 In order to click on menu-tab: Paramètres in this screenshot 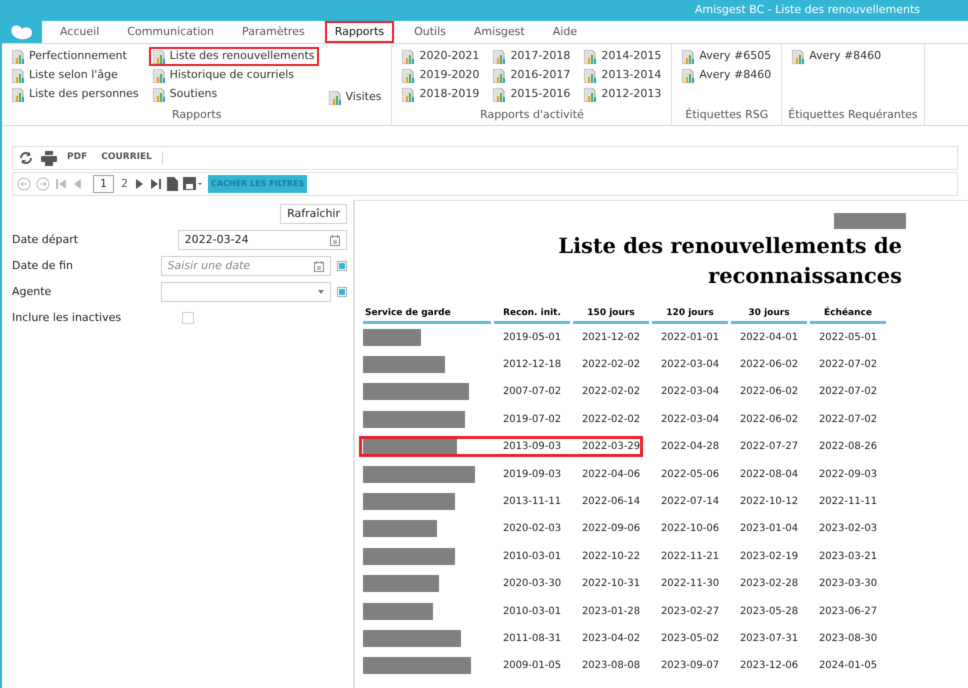, I will do `click(273, 32)`.